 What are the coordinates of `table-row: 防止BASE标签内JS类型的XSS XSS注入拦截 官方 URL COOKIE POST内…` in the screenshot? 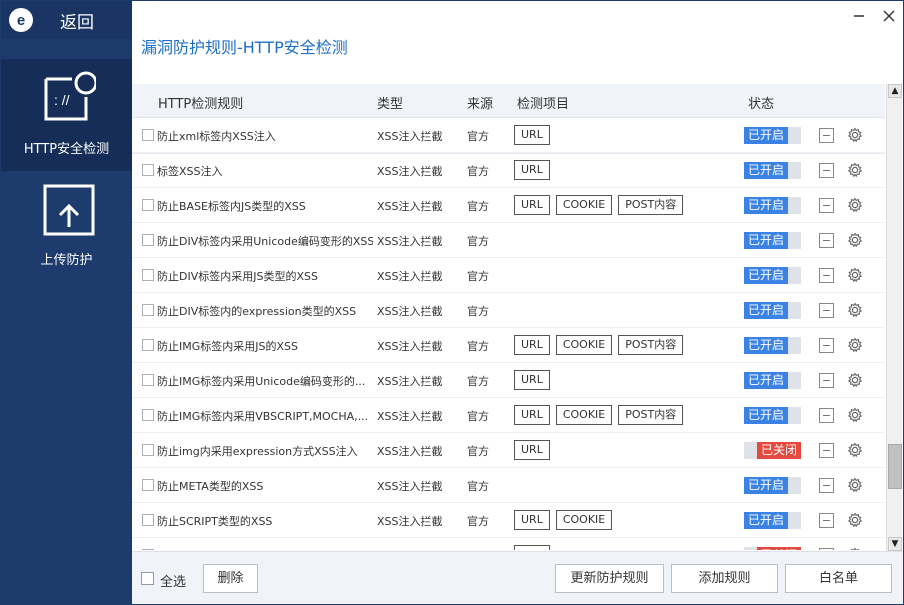 It's located at (508, 205).